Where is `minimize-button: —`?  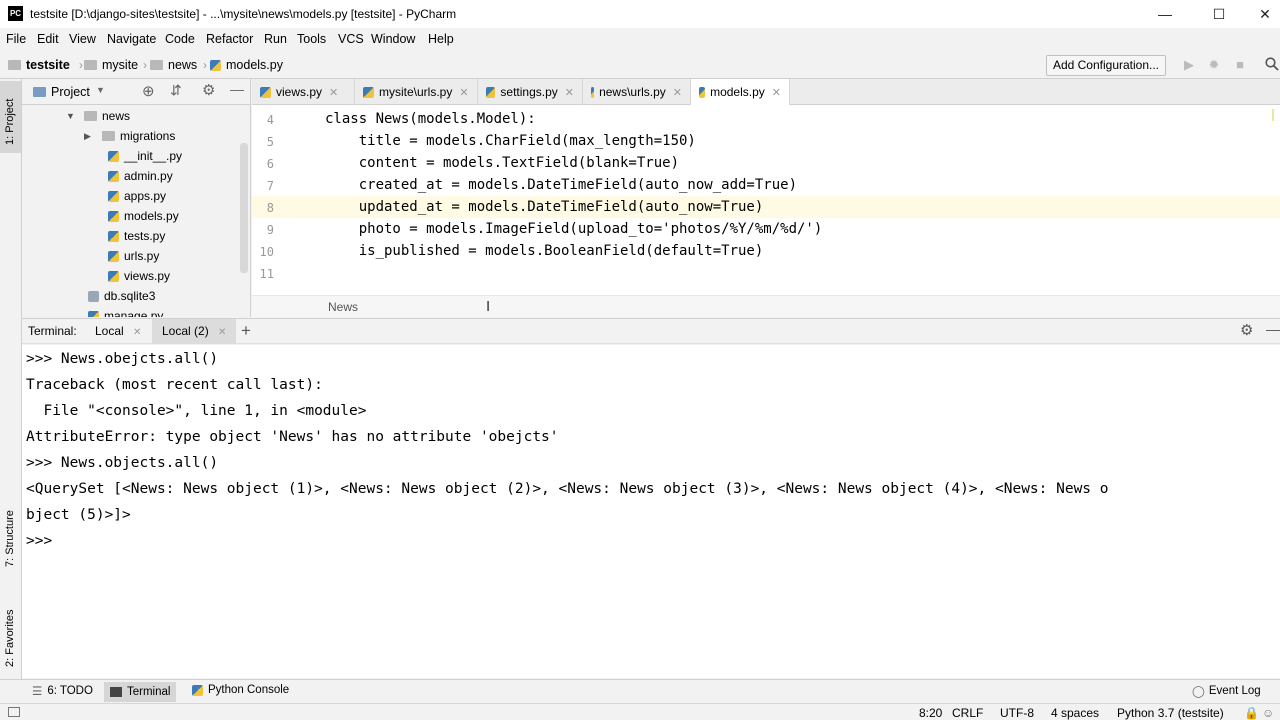
minimize-button: — is located at coordinates (1165, 14).